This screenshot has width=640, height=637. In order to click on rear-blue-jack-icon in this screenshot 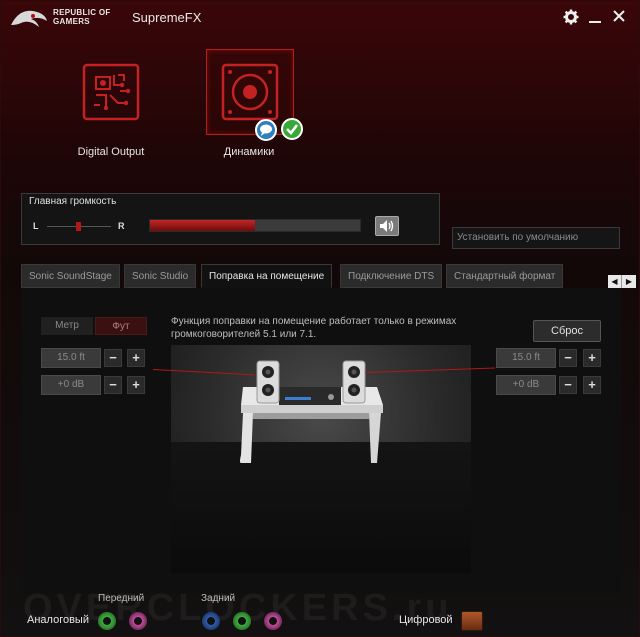, I will do `click(211, 621)`.